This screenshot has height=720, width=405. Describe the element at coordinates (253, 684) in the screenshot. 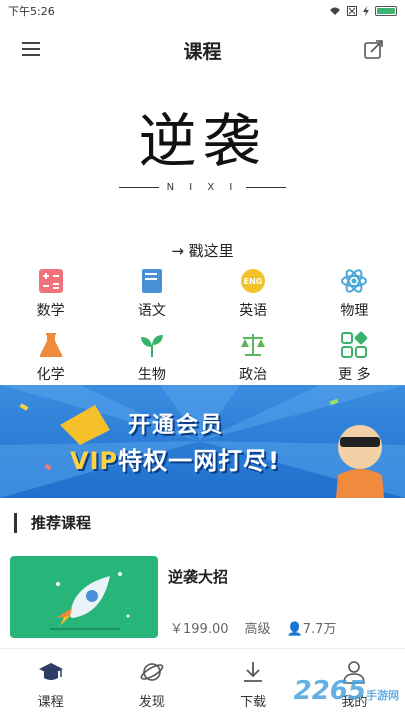

I see `tab-download: 下载` at that location.